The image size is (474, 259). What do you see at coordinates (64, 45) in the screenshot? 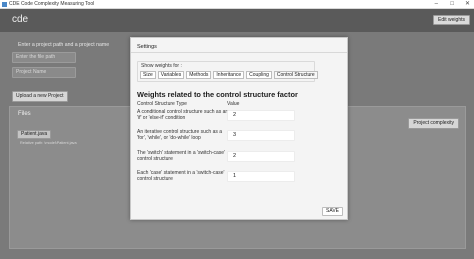
I see `project-section-label: Enter a project path and a project name` at bounding box center [64, 45].